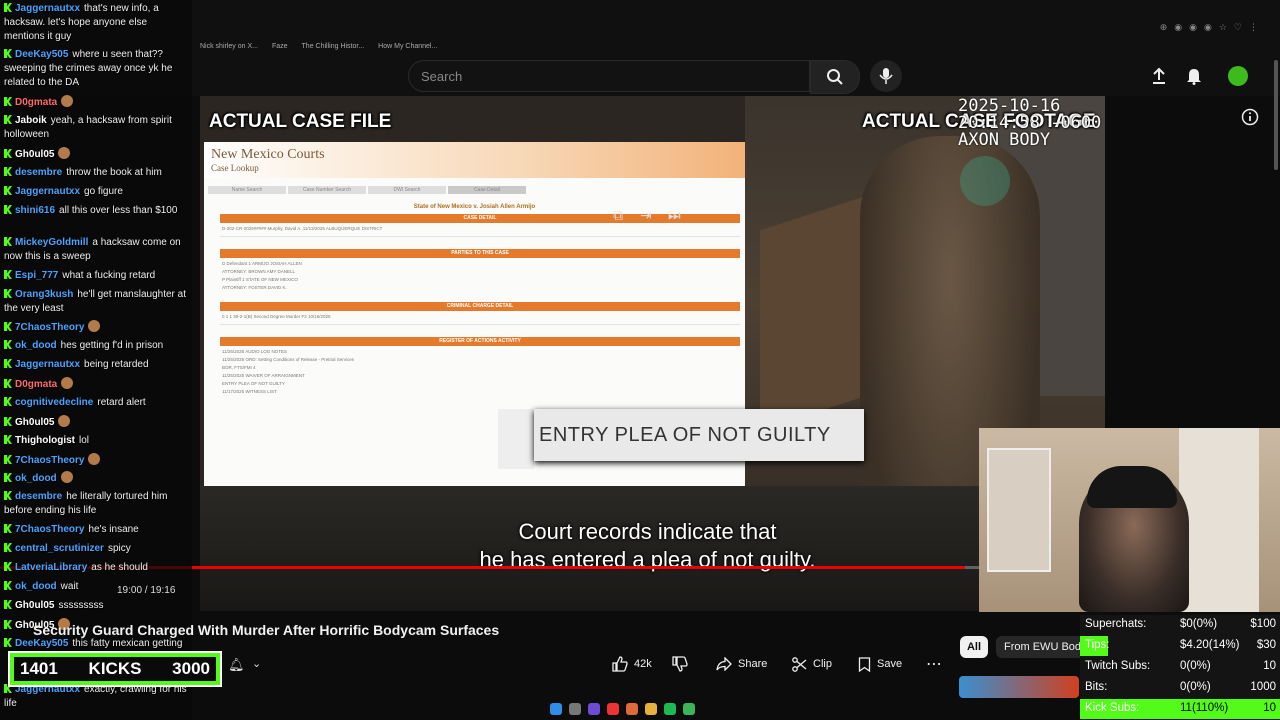 Image resolution: width=1280 pixels, height=720 pixels. I want to click on chat-username: shini616, so click(35, 210).